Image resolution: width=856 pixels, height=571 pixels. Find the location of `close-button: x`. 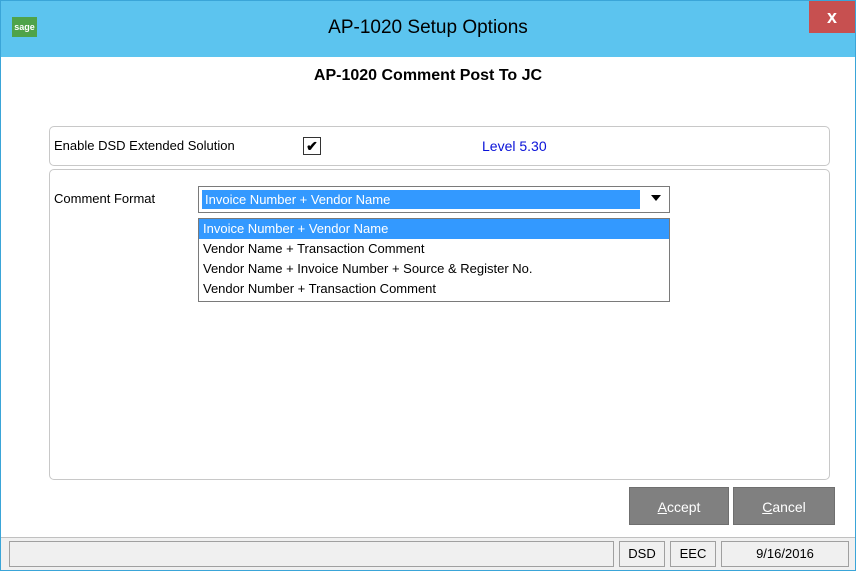

close-button: x is located at coordinates (832, 17).